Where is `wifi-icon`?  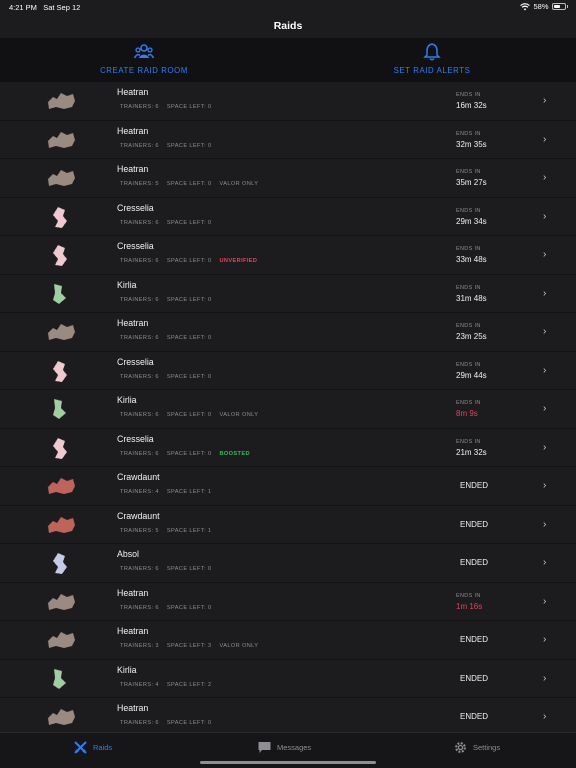 wifi-icon is located at coordinates (525, 6).